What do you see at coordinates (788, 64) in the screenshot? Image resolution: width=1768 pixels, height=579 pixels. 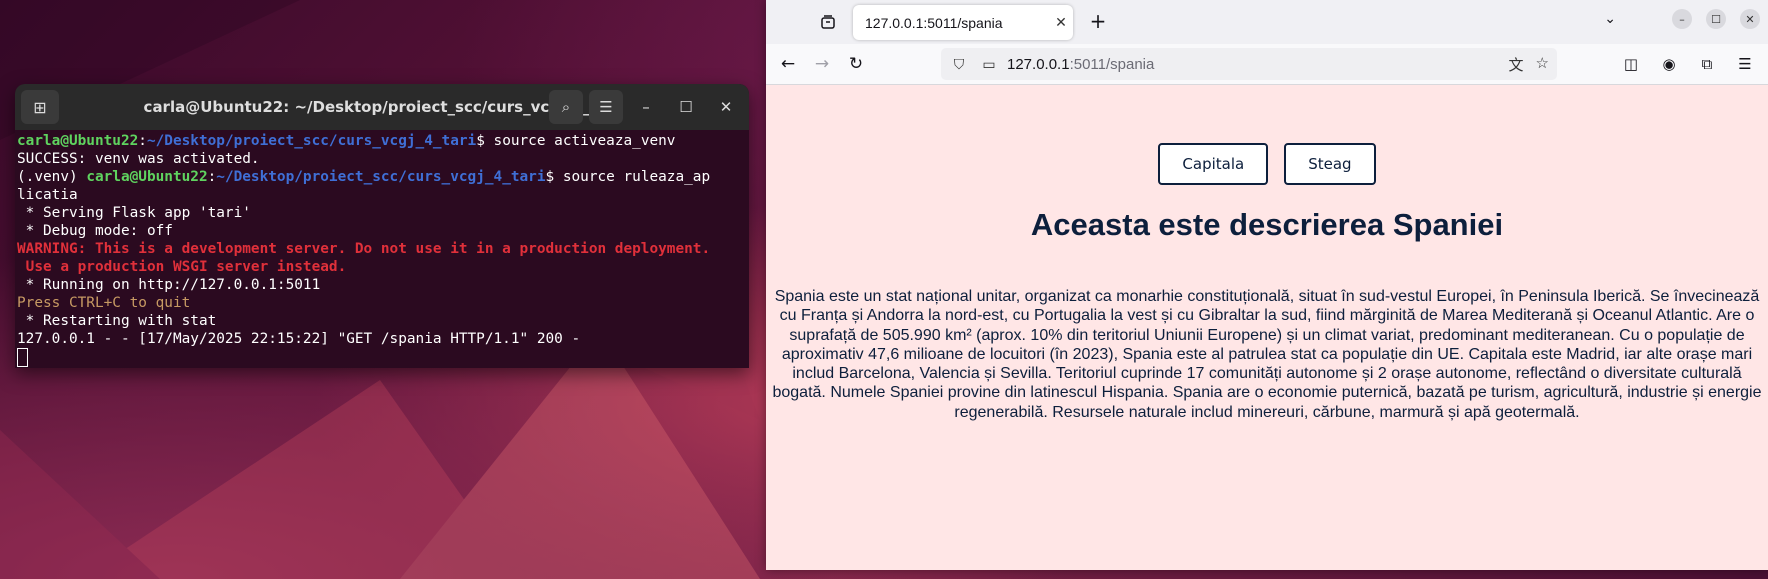 I see `back-arrow-icon: ←` at bounding box center [788, 64].